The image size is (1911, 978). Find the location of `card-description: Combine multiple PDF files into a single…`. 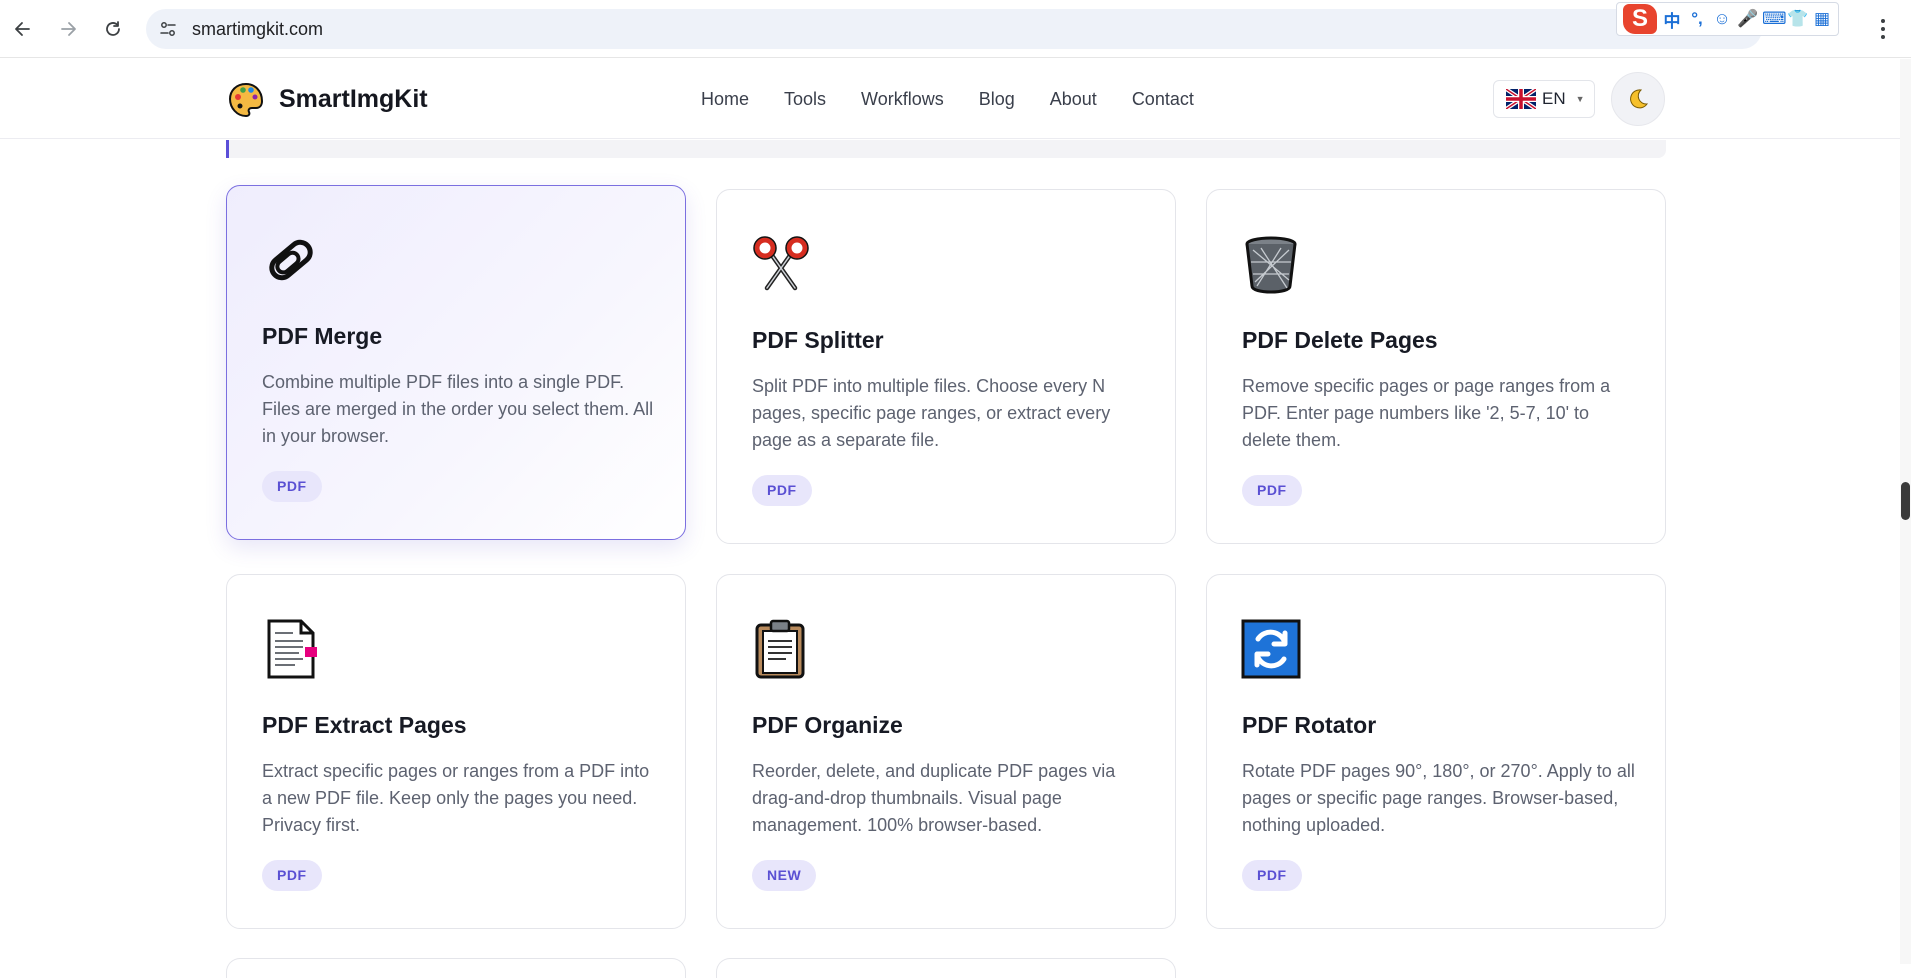

card-description: Combine multiple PDF files into a single… is located at coordinates (458, 409).